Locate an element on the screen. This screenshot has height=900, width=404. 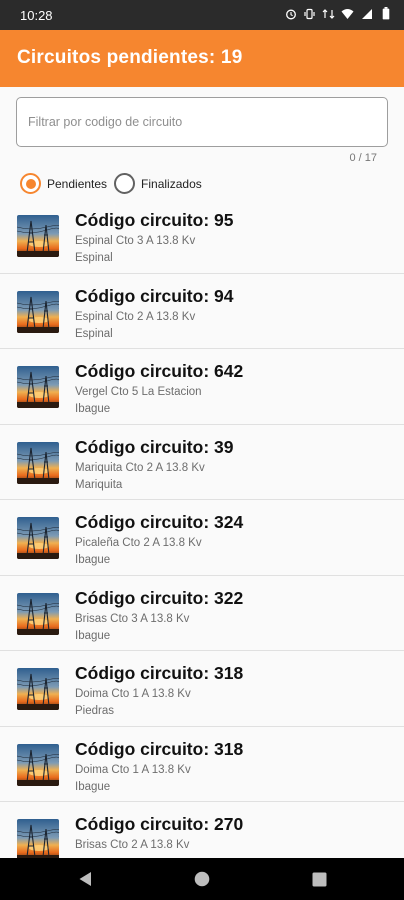
circuit-description: Brisas Cto 3 A 13.8 Kv is located at coordinates (132, 618).